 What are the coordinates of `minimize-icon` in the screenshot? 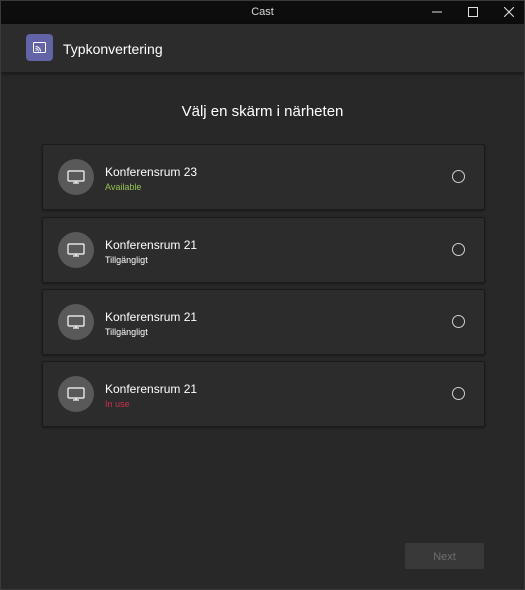 It's located at (437, 12).